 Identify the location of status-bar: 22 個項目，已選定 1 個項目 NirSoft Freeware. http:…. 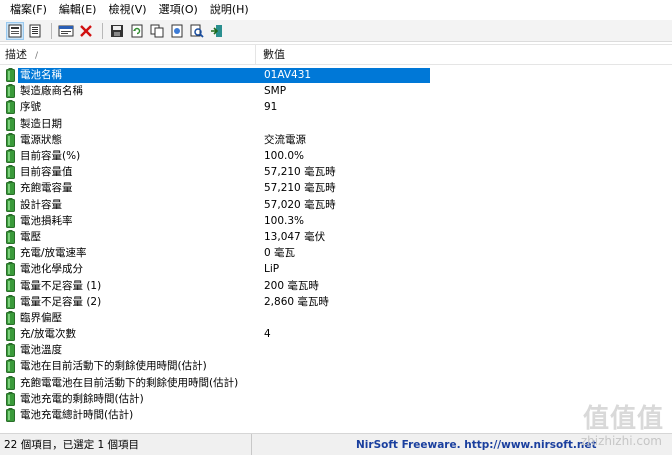
(336, 444).